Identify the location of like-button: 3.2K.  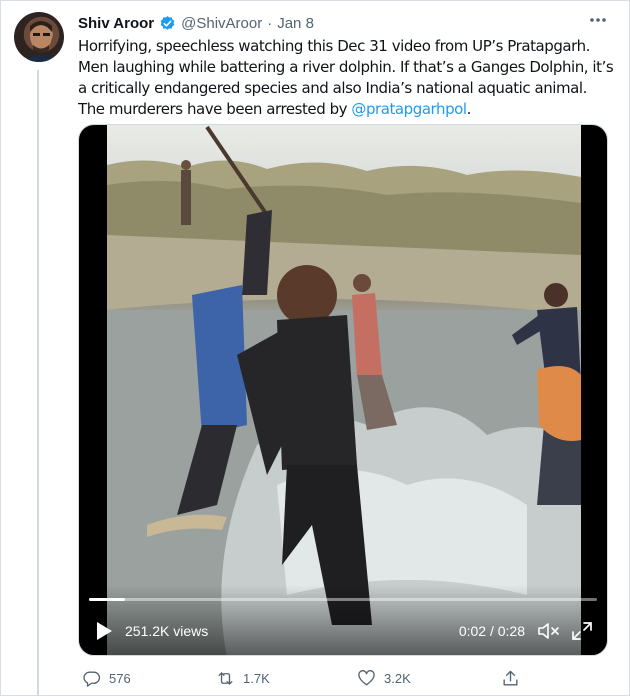
(384, 678).